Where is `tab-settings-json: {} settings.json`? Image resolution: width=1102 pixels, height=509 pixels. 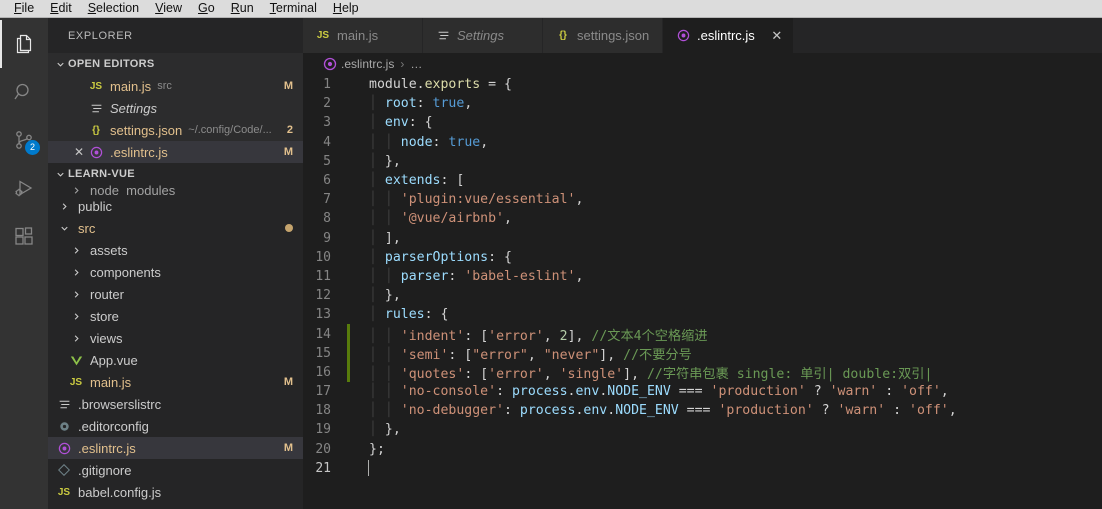 tab-settings-json: {} settings.json is located at coordinates (603, 35).